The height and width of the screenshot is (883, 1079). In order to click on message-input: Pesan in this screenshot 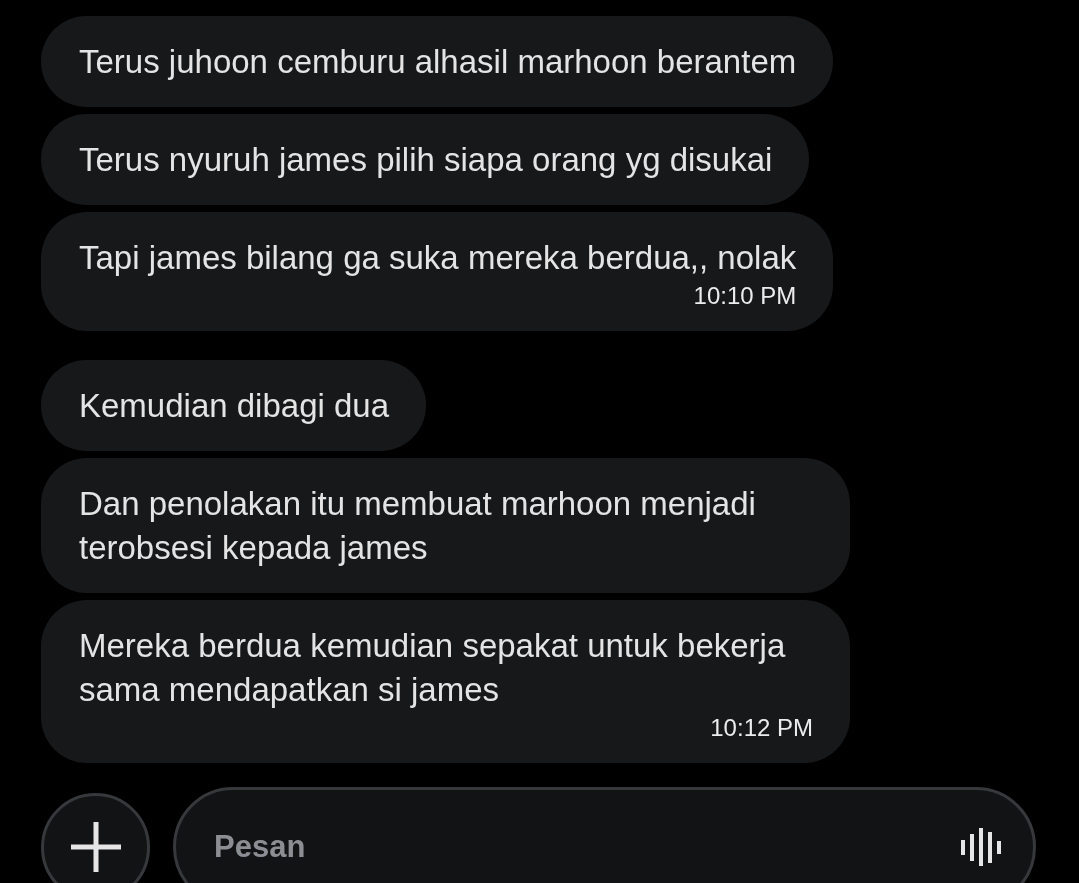, I will do `click(604, 835)`.